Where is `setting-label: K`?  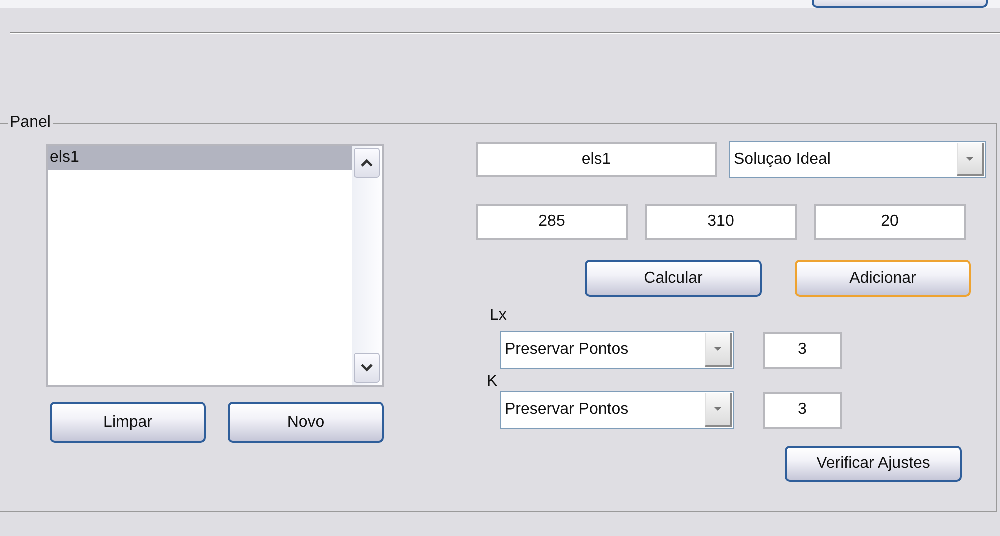
setting-label: K is located at coordinates (492, 382).